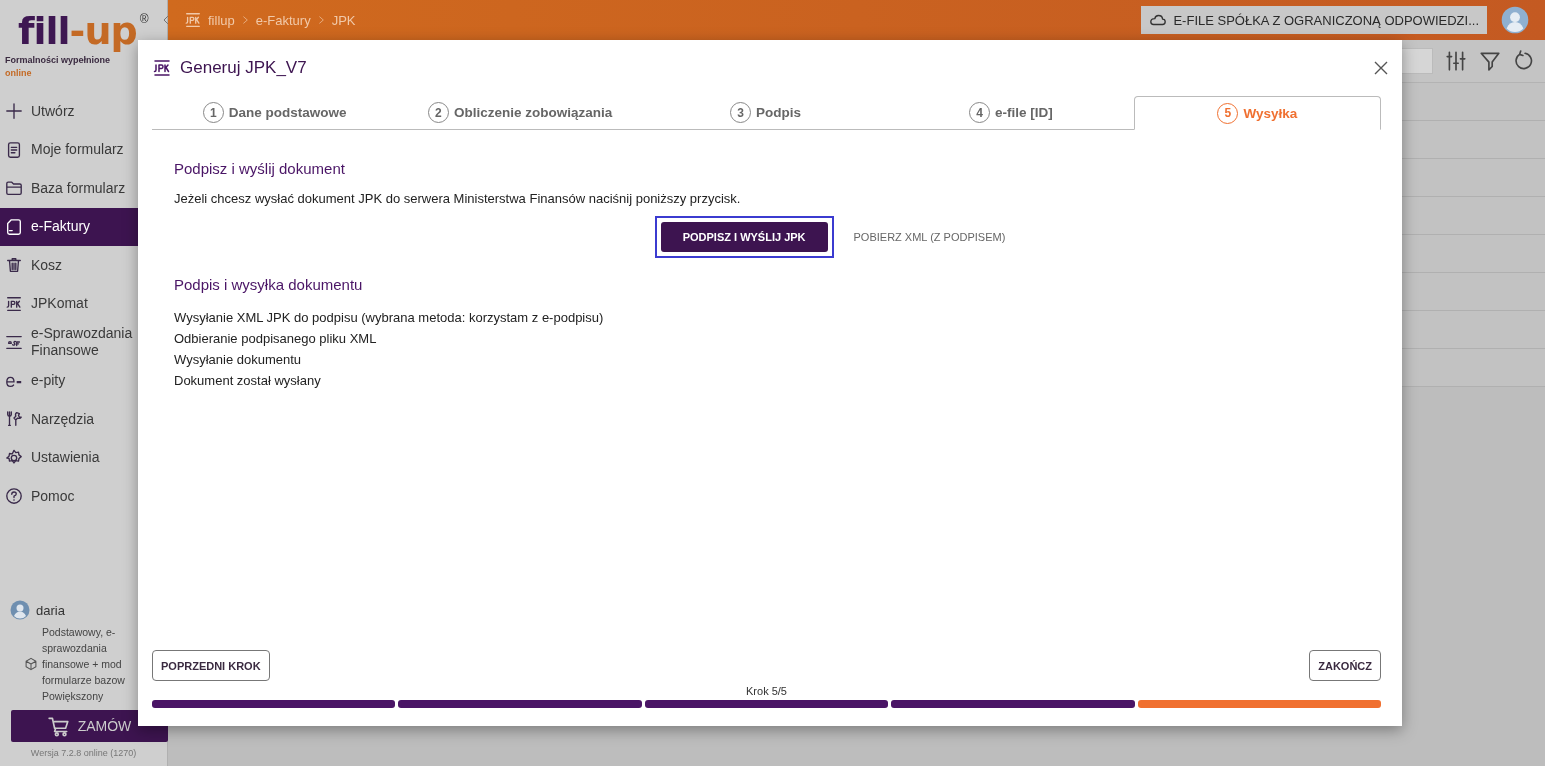  What do you see at coordinates (1515, 20) in the screenshot?
I see `avatar-icon` at bounding box center [1515, 20].